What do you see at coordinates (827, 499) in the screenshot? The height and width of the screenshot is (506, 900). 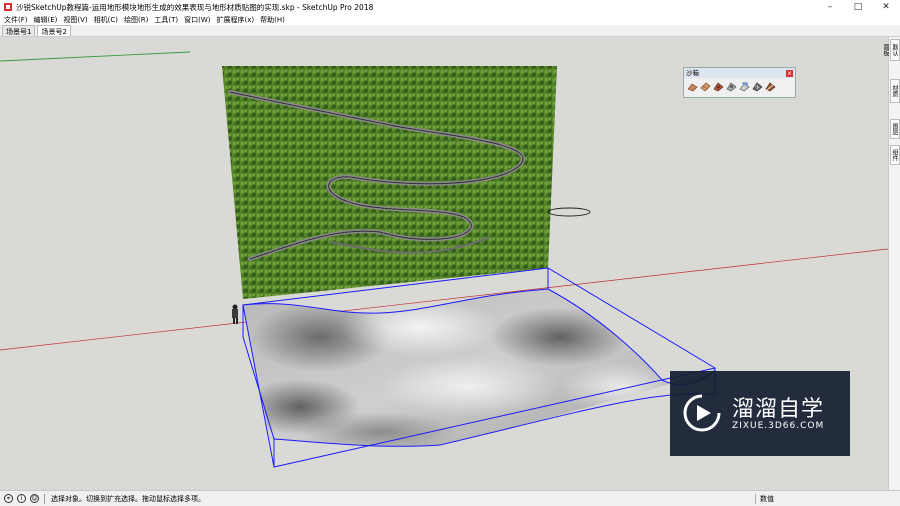 I see `measurements-box: 数值` at bounding box center [827, 499].